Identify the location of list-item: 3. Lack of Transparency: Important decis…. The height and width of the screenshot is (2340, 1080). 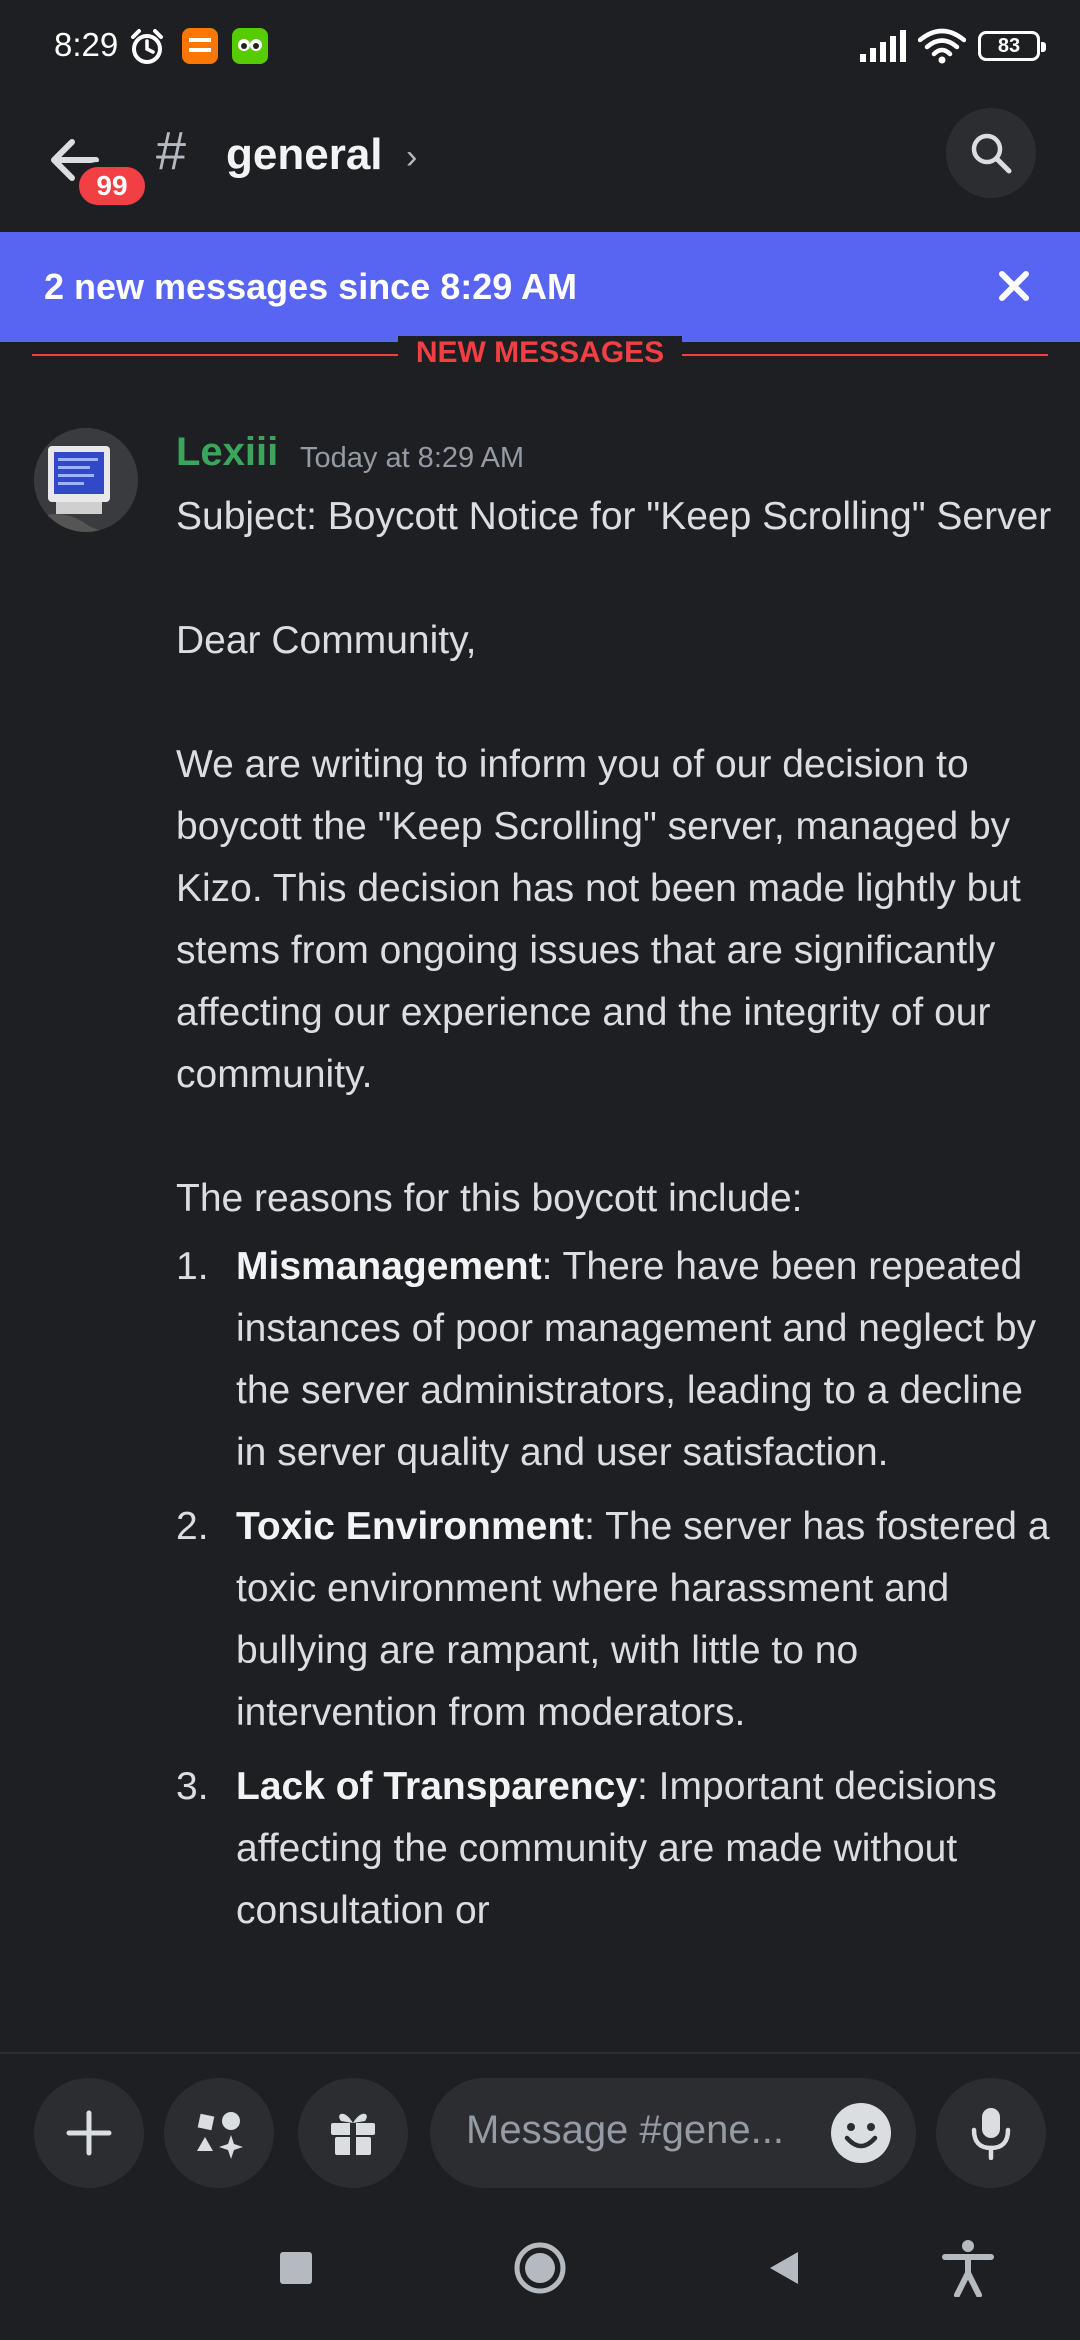
(616, 1849).